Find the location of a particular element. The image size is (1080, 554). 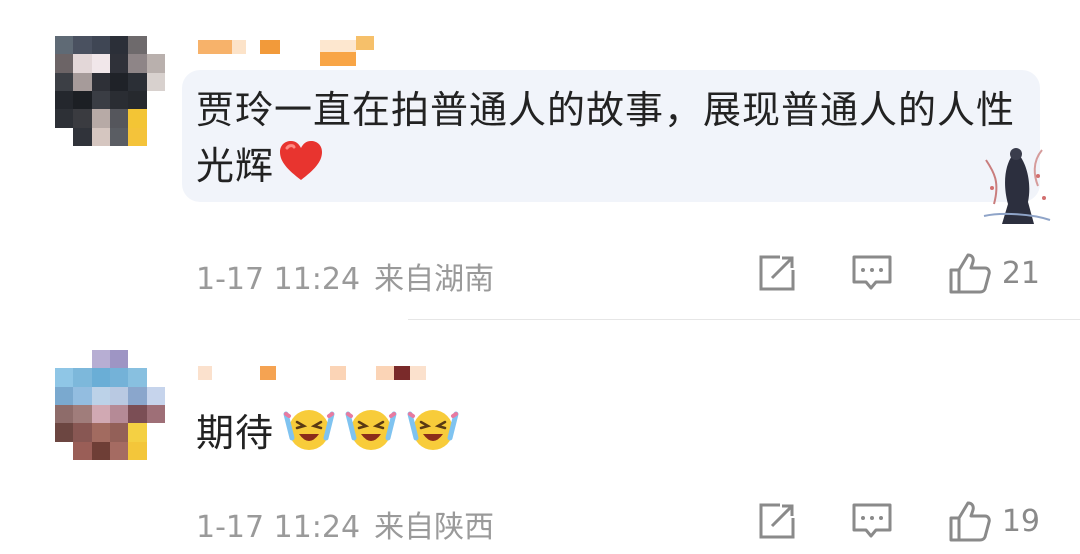

like-button: 21 is located at coordinates (994, 273).